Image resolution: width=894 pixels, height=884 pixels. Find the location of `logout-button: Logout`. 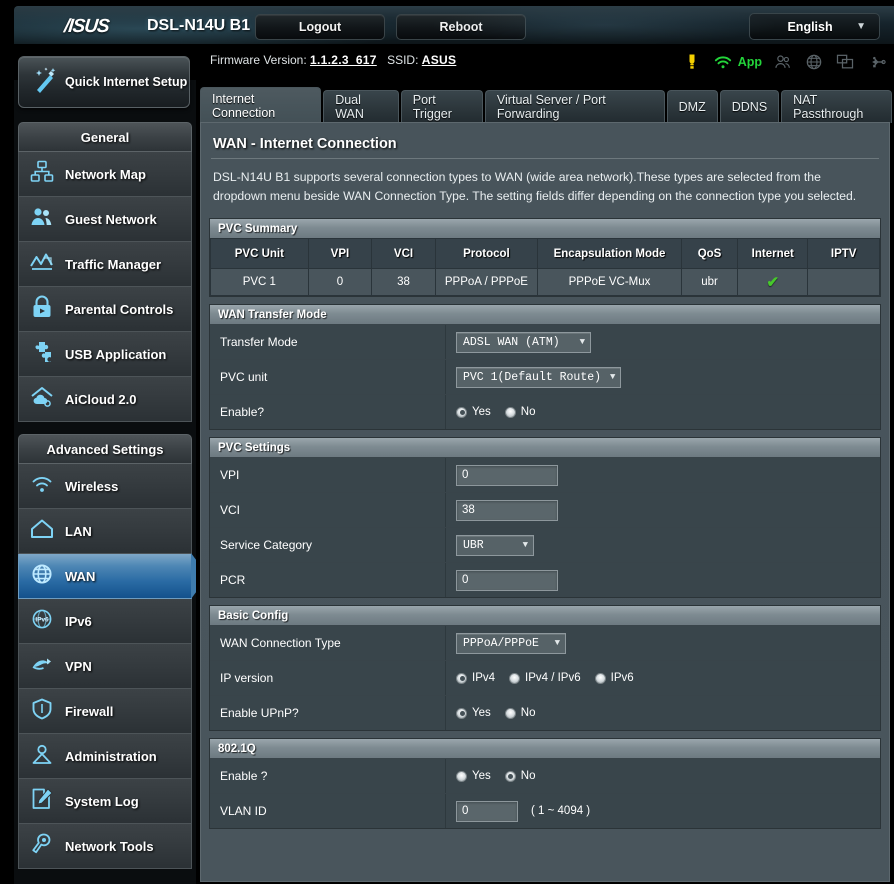

logout-button: Logout is located at coordinates (320, 27).